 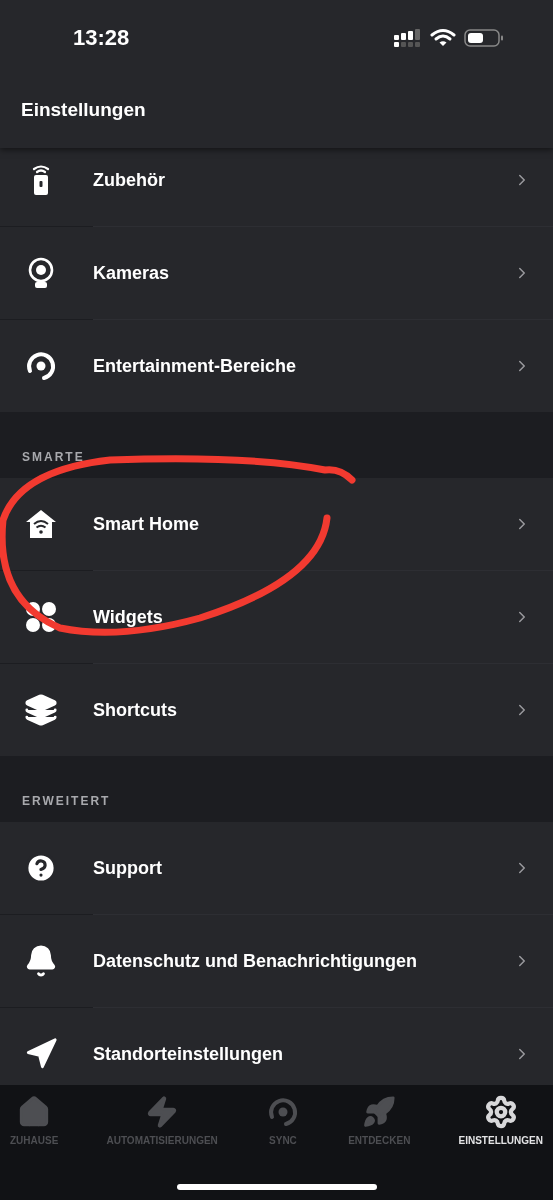 What do you see at coordinates (195, 366) in the screenshot?
I see `row-label: Entertainment-Bereiche` at bounding box center [195, 366].